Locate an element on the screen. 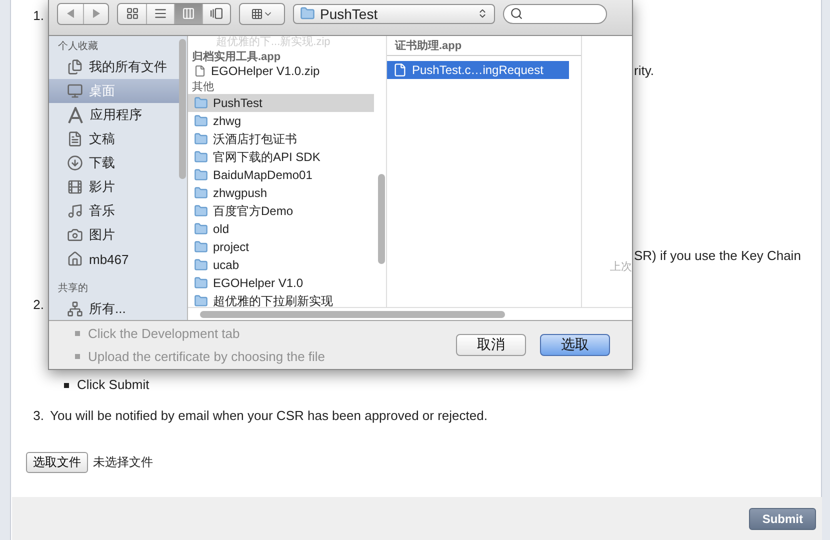  house-icon is located at coordinates (75, 259).